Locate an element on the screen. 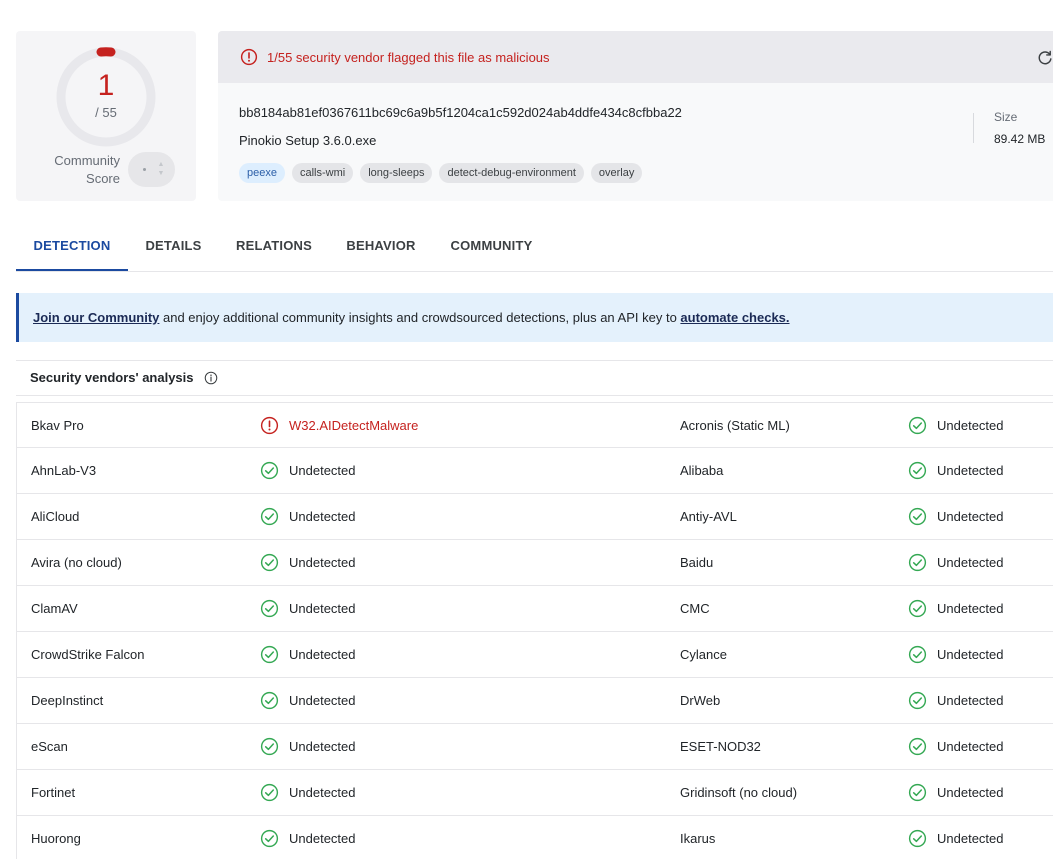 This screenshot has height=859, width=1053. info-icon is located at coordinates (211, 378).